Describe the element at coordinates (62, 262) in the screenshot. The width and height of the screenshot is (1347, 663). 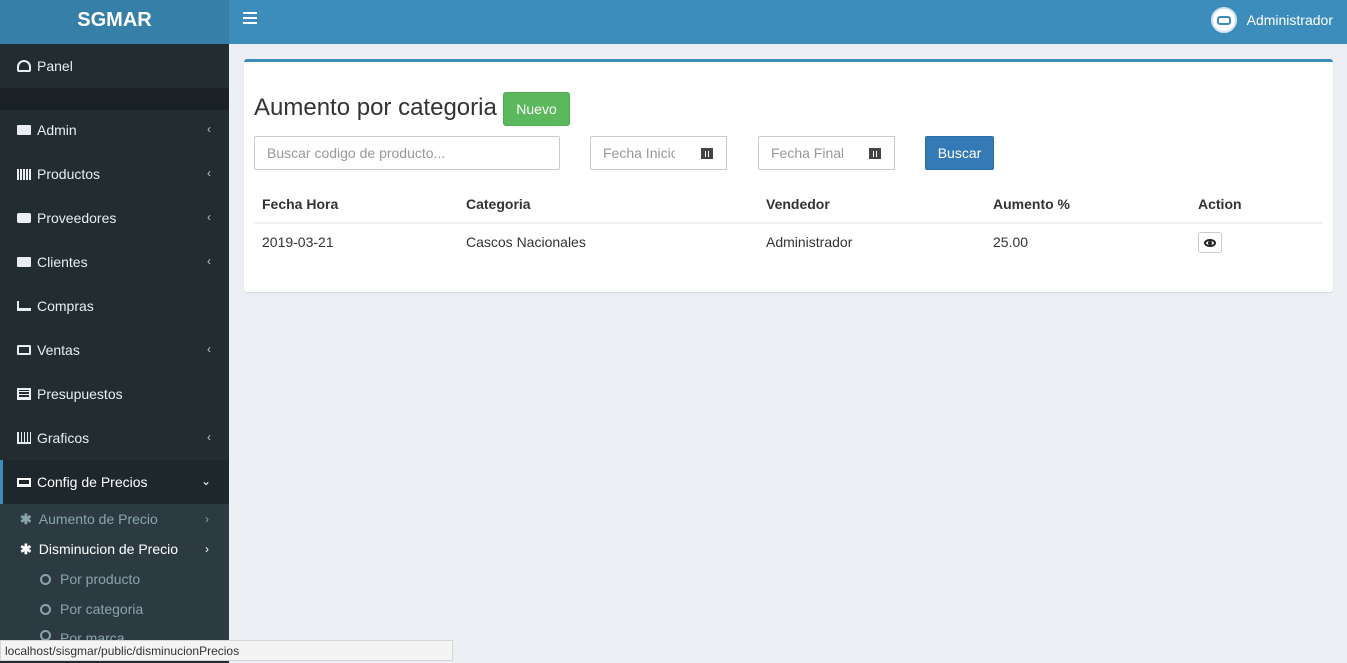
I see `sidebar-item-label: Clientes` at that location.